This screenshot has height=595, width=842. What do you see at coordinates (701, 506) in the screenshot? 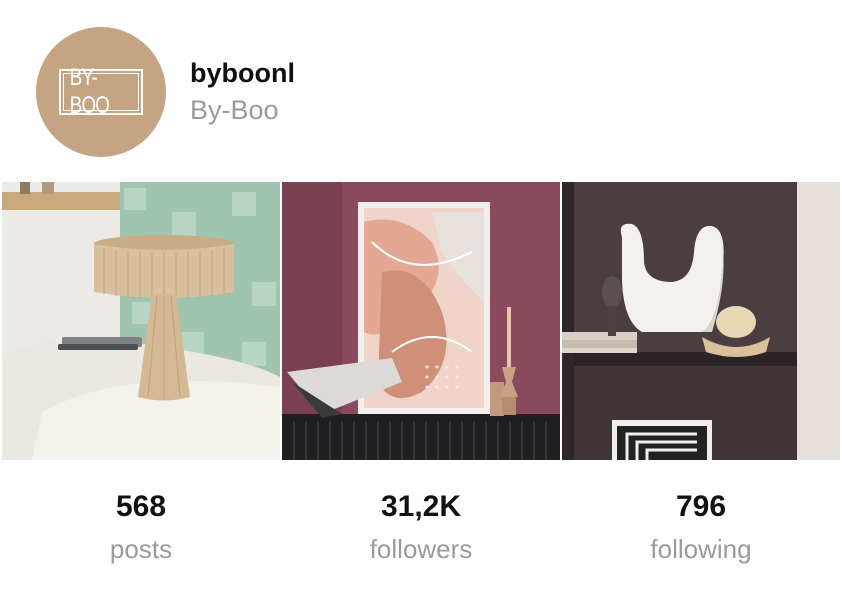
I see `following-count: 796` at bounding box center [701, 506].